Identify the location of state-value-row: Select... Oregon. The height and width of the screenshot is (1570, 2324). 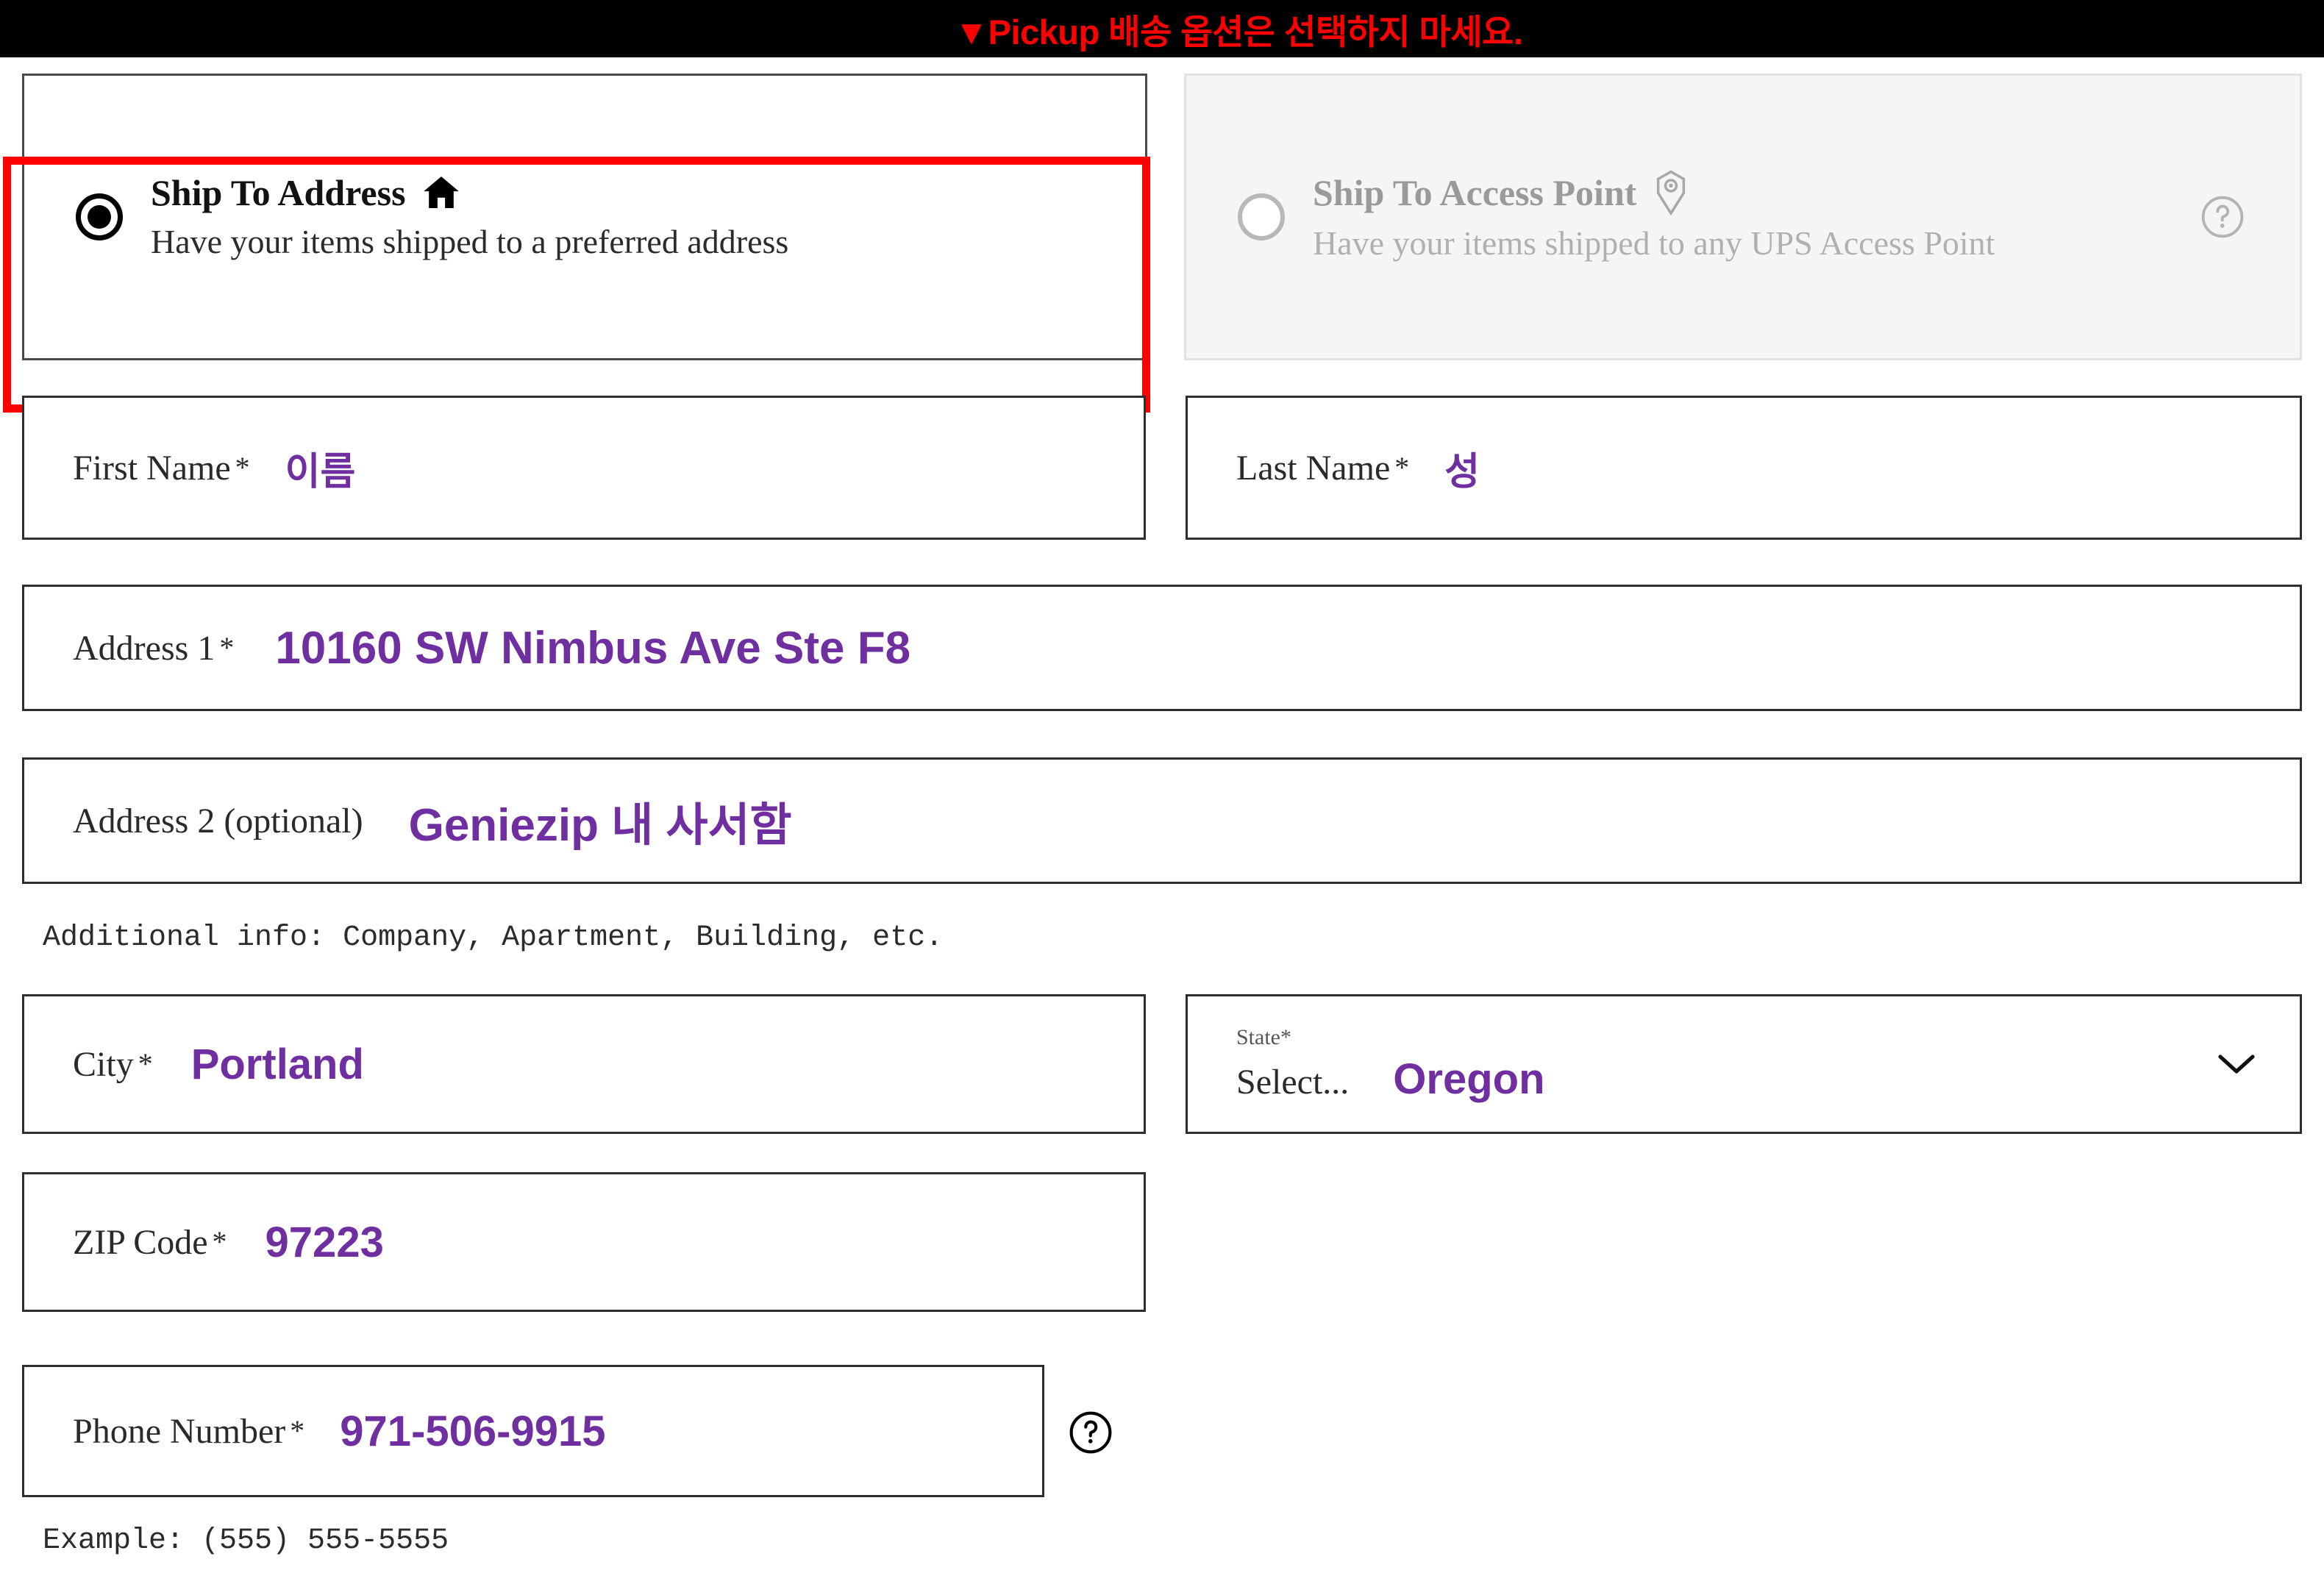
(1768, 1079).